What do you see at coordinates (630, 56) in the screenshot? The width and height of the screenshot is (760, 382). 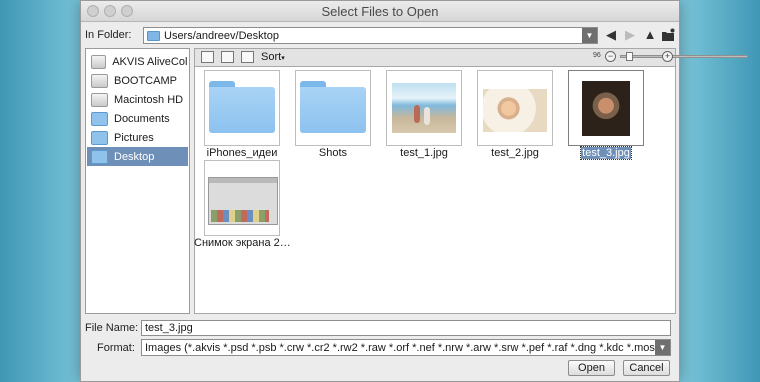 I see `zoom-slider-thumb` at bounding box center [630, 56].